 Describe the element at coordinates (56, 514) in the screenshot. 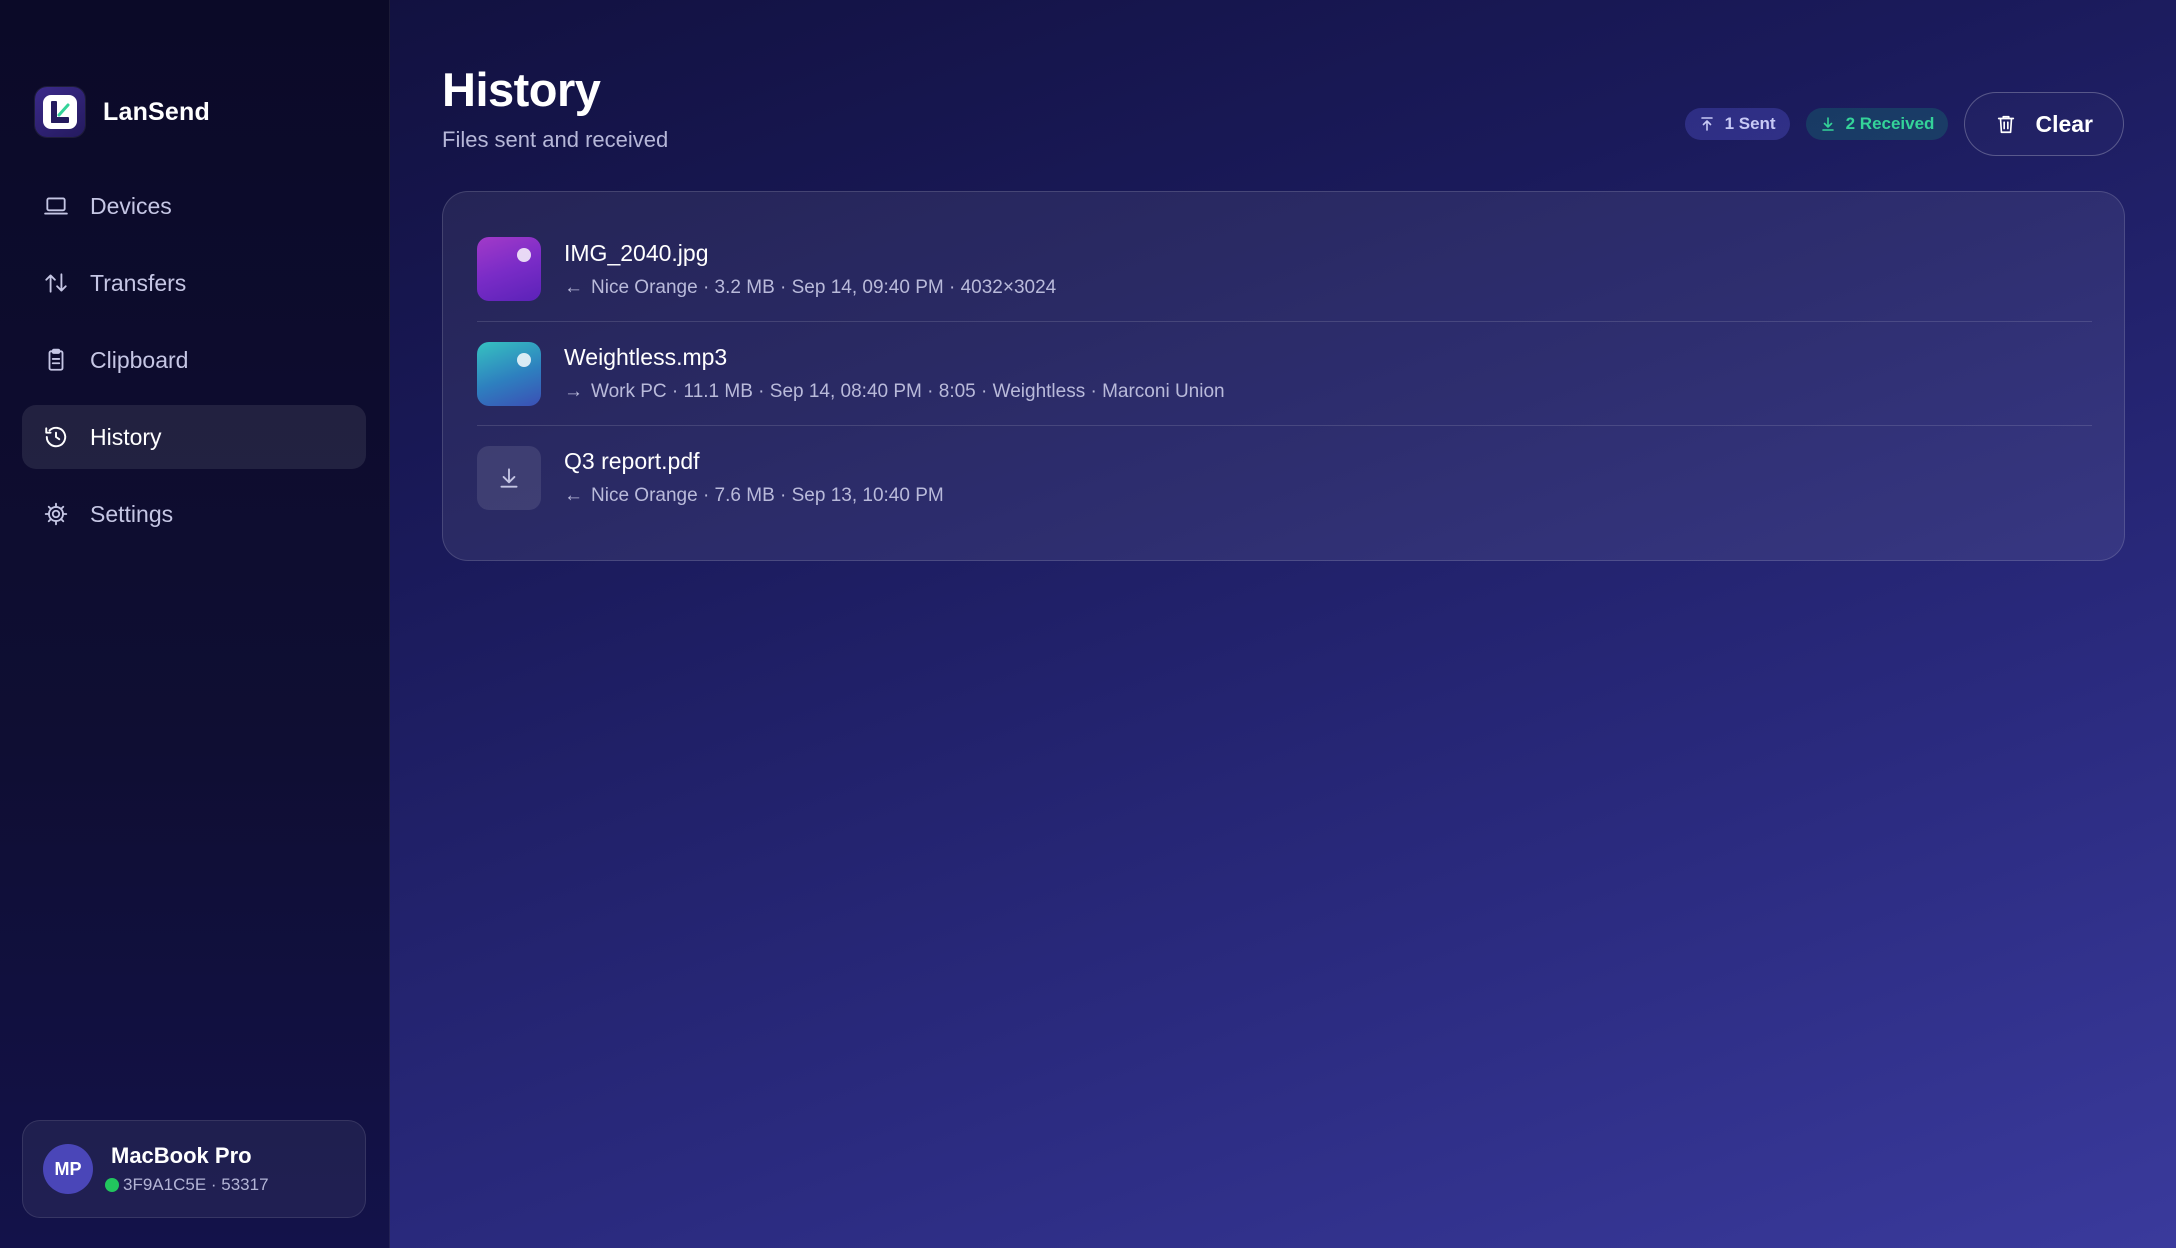

I see `gear-icon` at that location.